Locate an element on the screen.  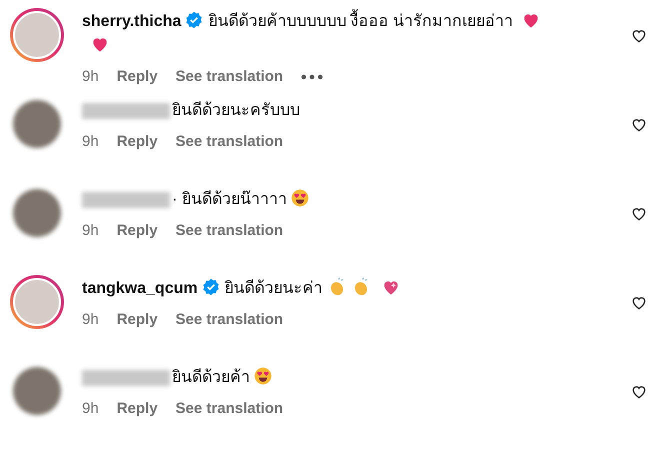
username: tangkwa_qcum is located at coordinates (140, 288).